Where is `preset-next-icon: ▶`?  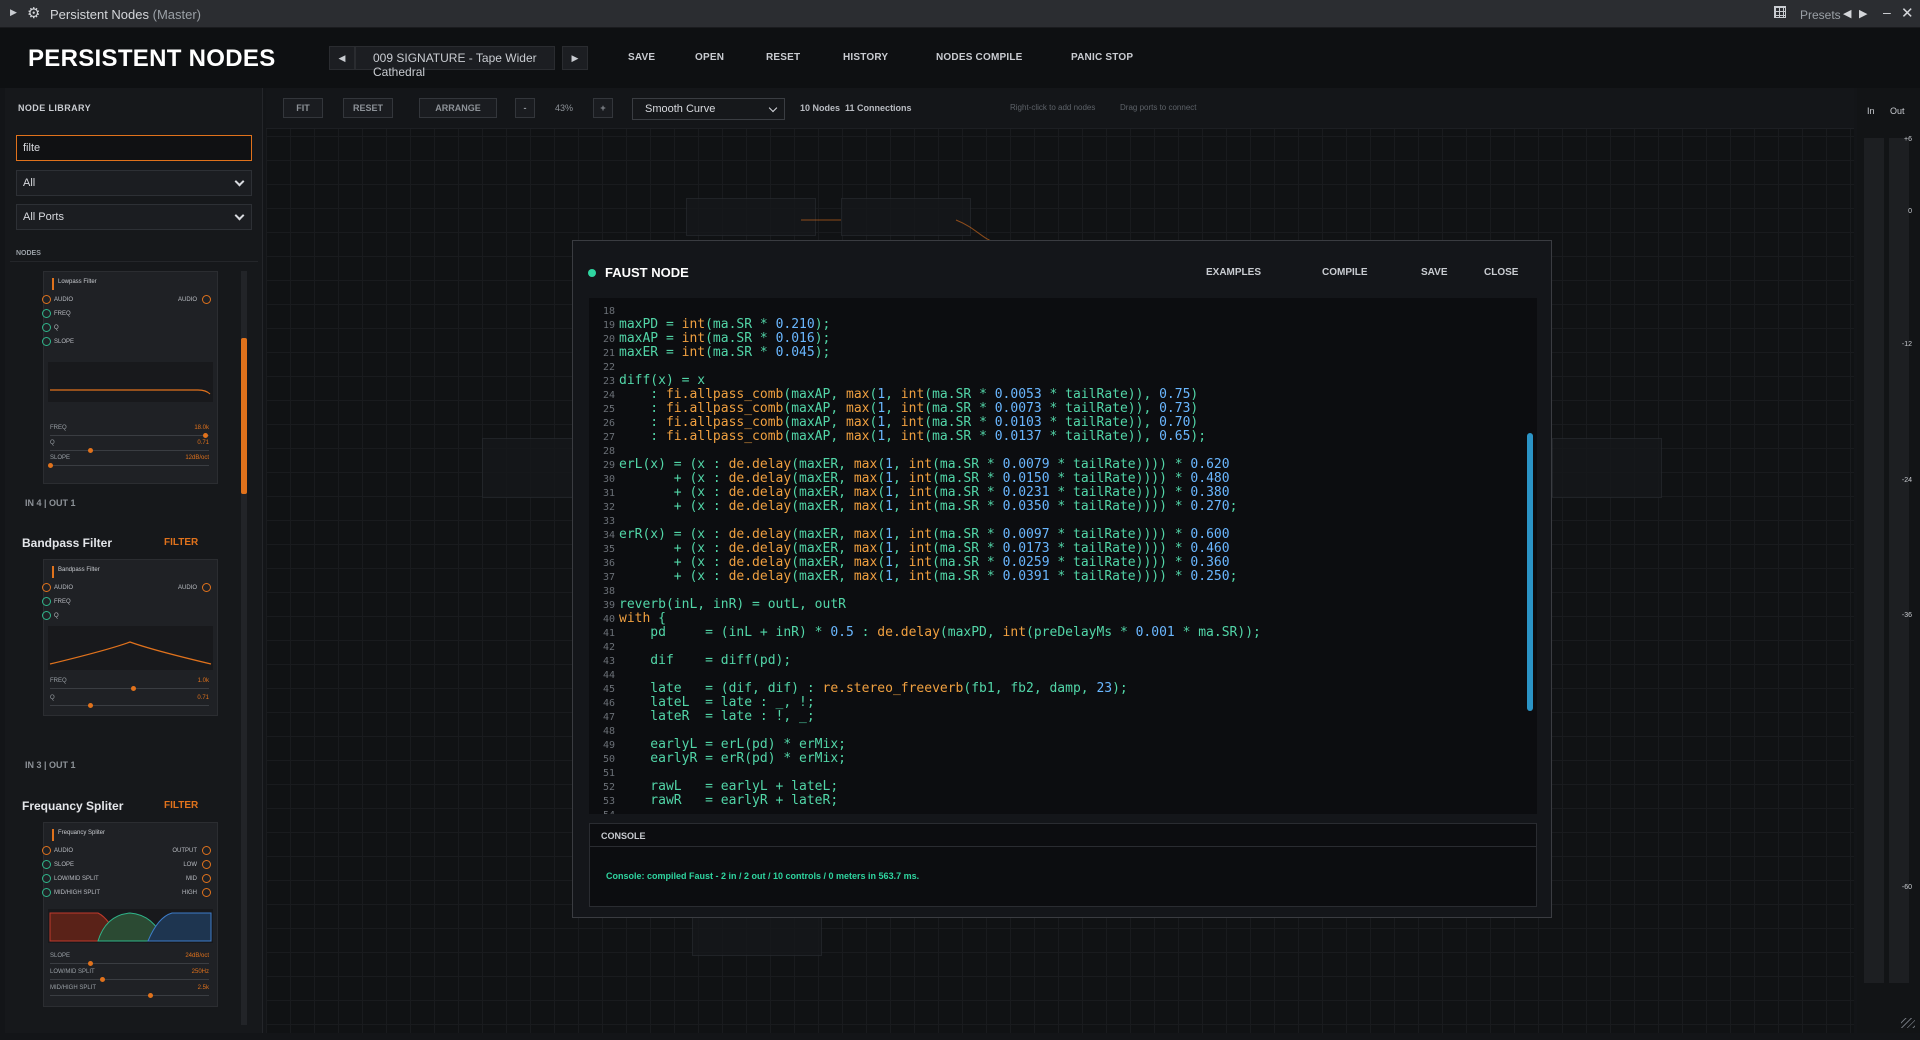
preset-next-icon: ▶ is located at coordinates (1863, 13).